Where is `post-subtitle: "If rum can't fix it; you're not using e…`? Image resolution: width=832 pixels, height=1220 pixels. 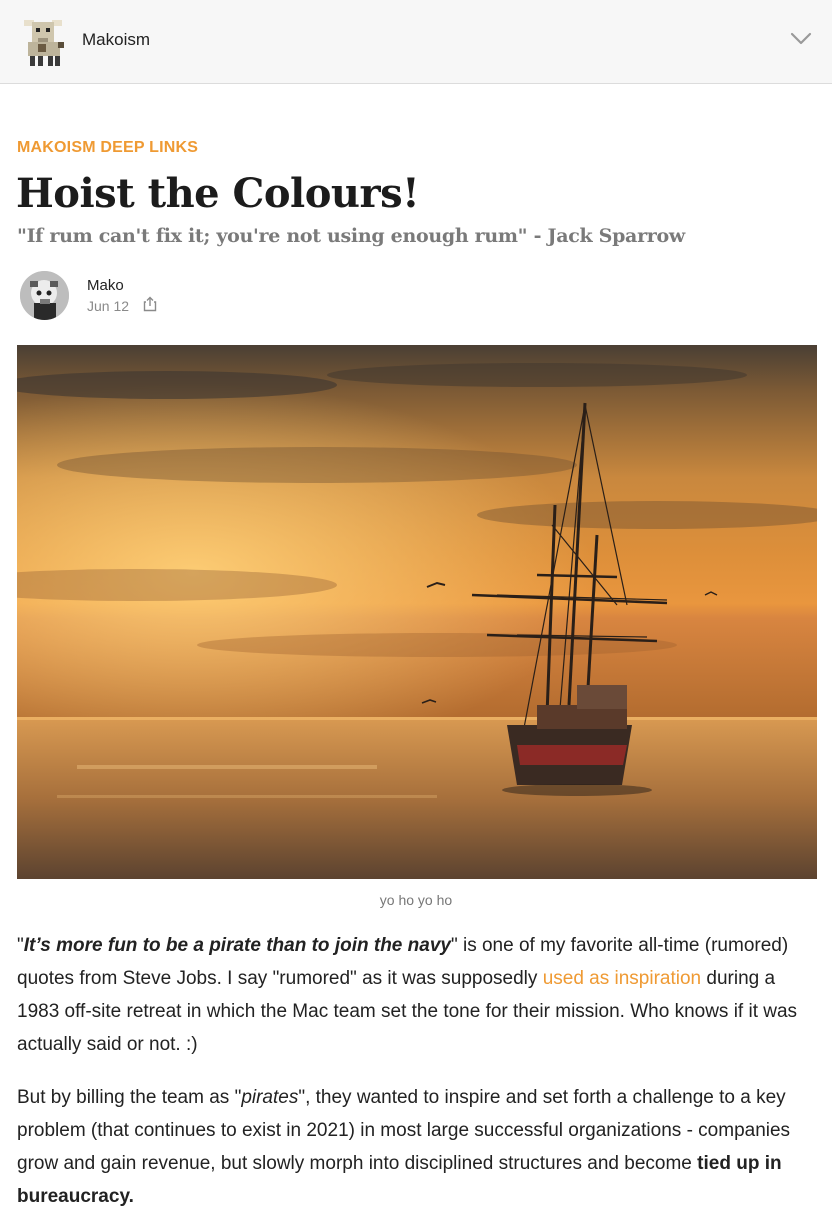 post-subtitle: "If rum can't fix it; you're not using e… is located at coordinates (351, 236).